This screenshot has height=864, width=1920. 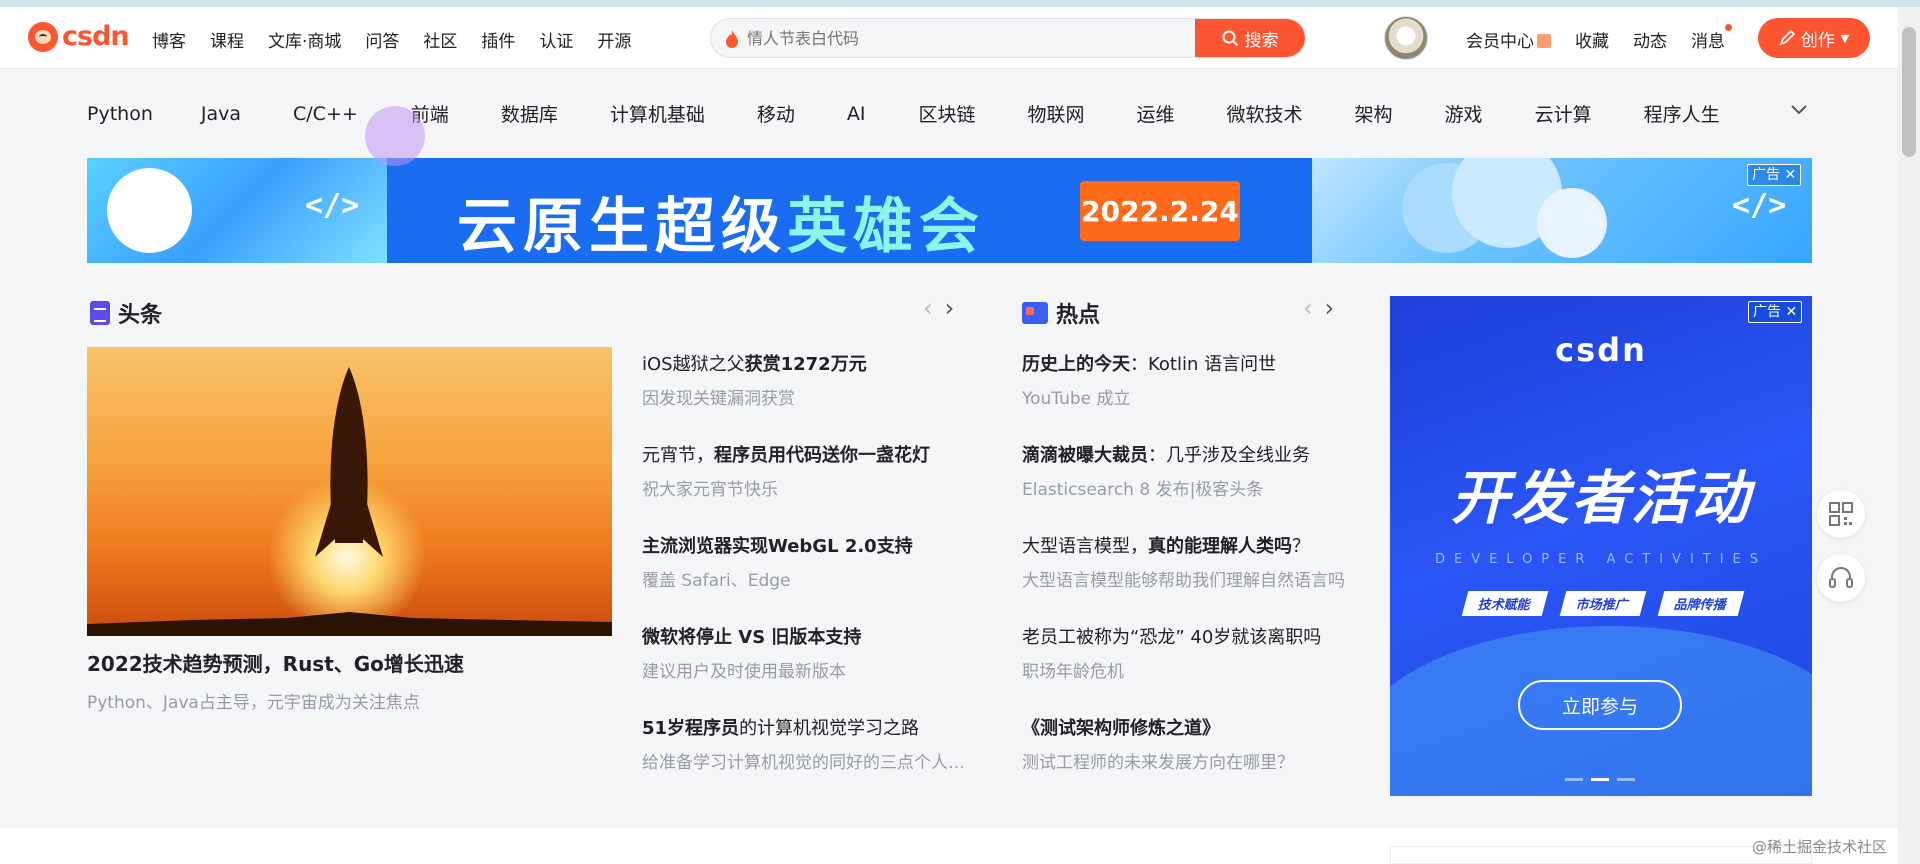 What do you see at coordinates (325, 114) in the screenshot?
I see `category-cpp: C/C++` at bounding box center [325, 114].